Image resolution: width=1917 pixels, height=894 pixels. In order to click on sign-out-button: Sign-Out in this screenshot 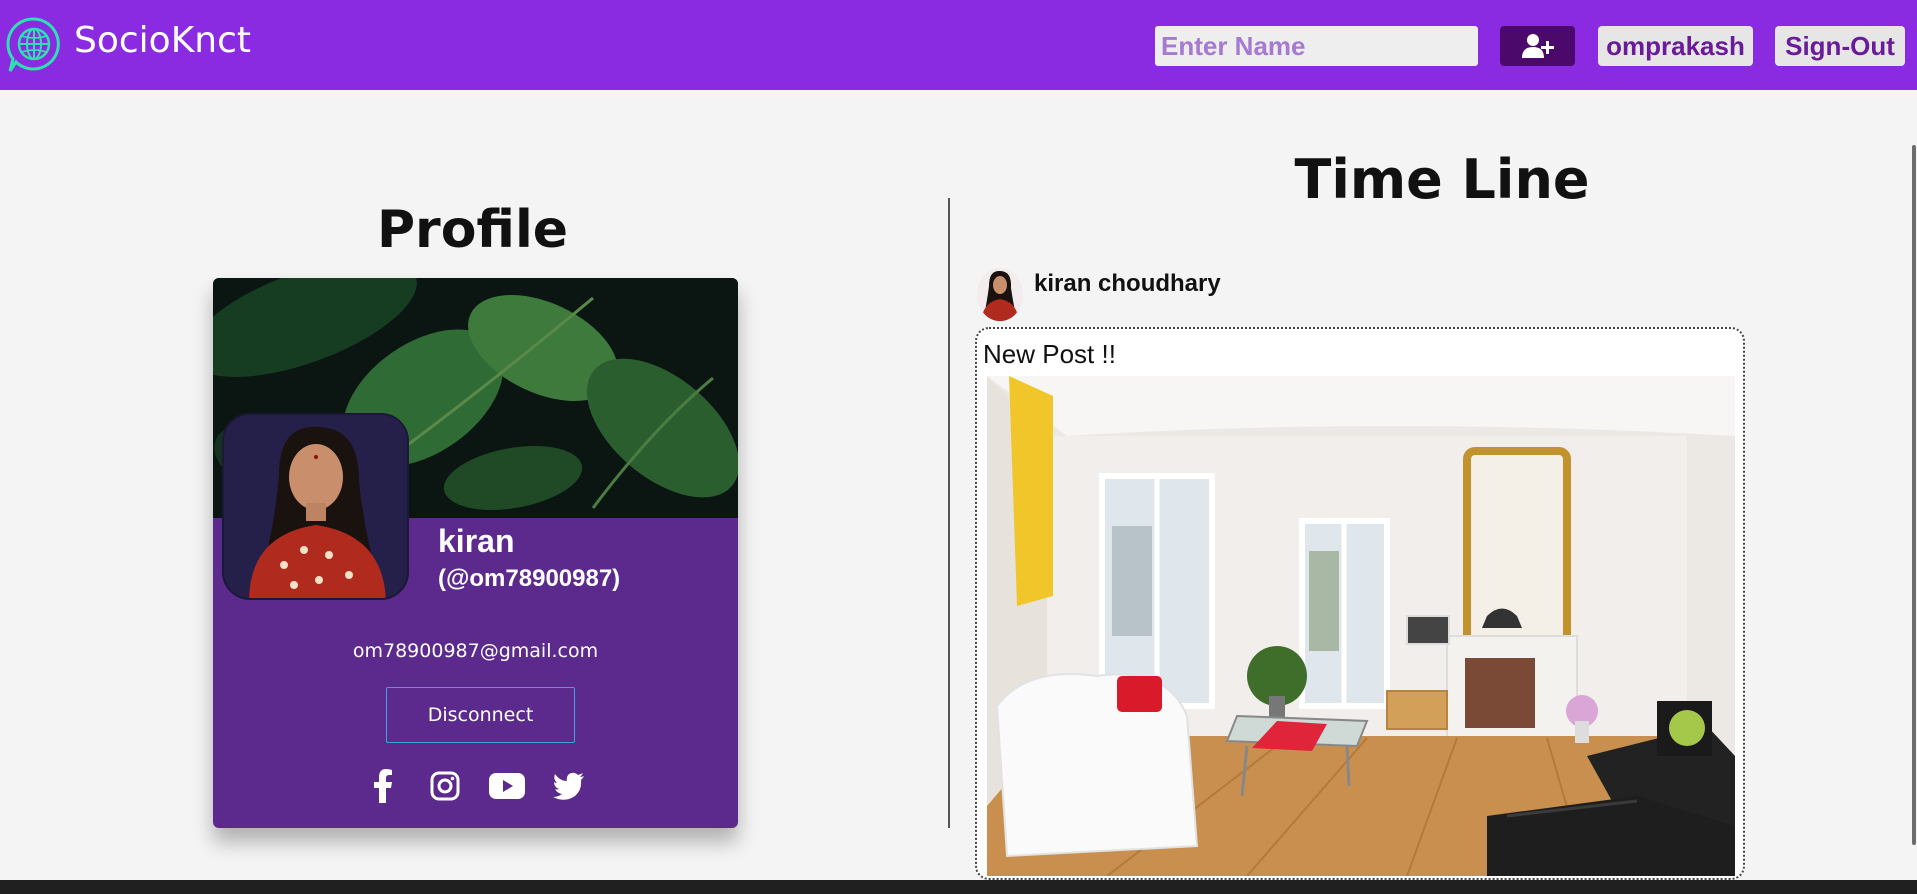, I will do `click(1840, 46)`.